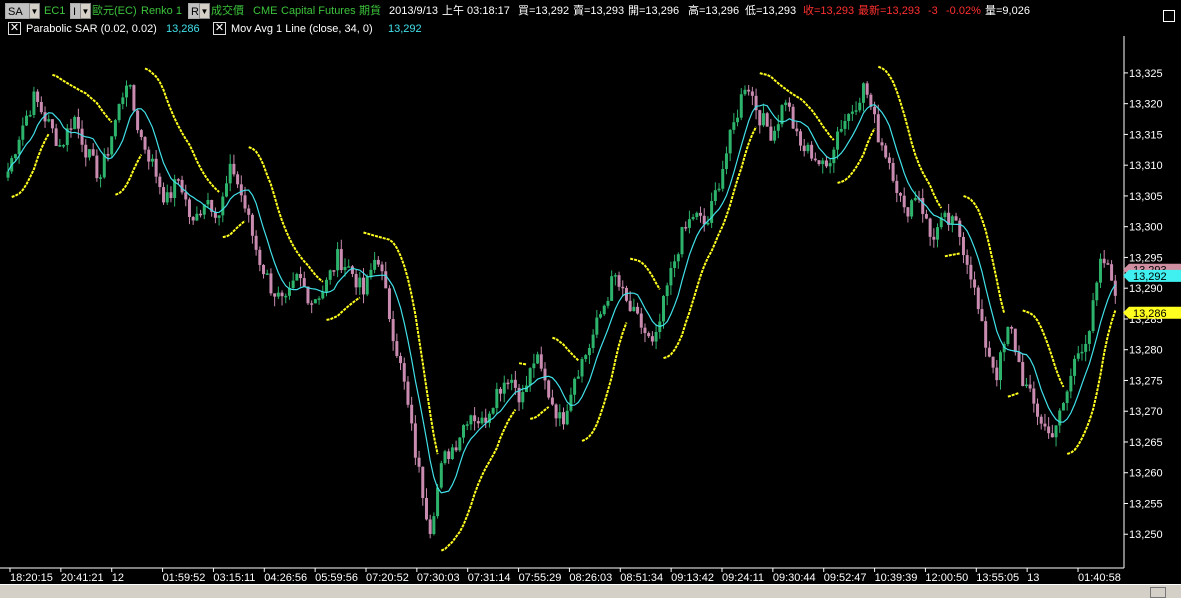 The width and height of the screenshot is (1181, 598). What do you see at coordinates (227, 11) in the screenshot?
I see `price-type: 成交價` at bounding box center [227, 11].